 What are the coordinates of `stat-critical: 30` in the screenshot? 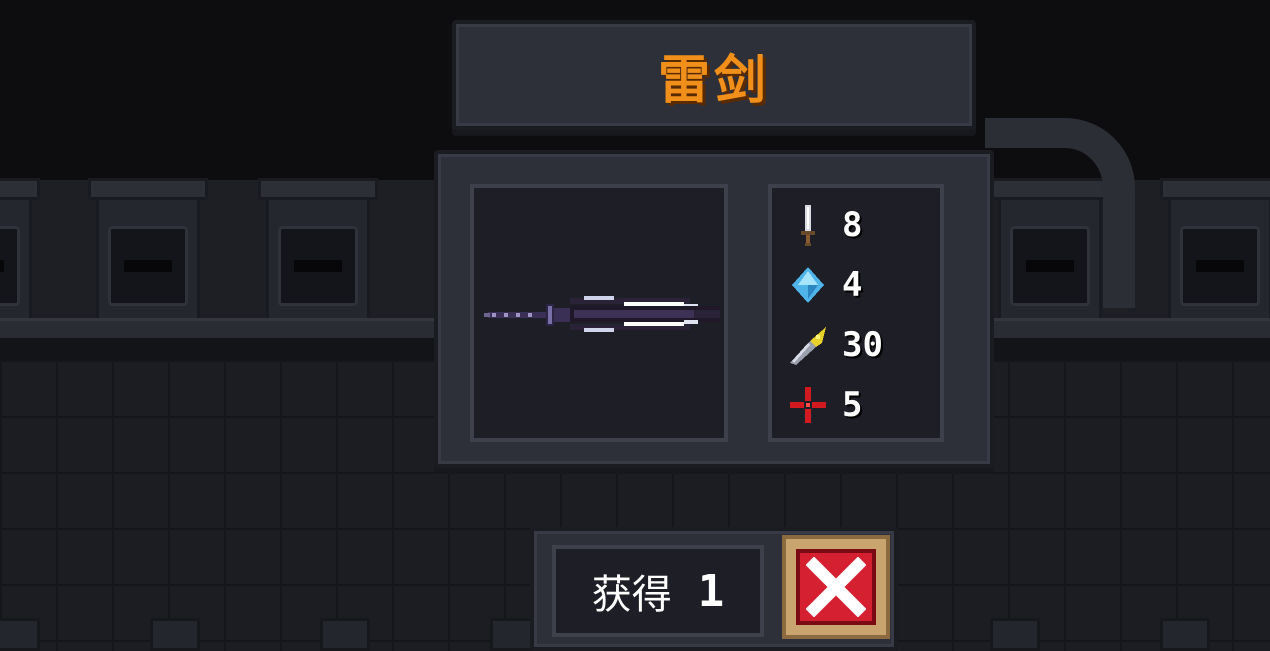 It's located at (861, 345).